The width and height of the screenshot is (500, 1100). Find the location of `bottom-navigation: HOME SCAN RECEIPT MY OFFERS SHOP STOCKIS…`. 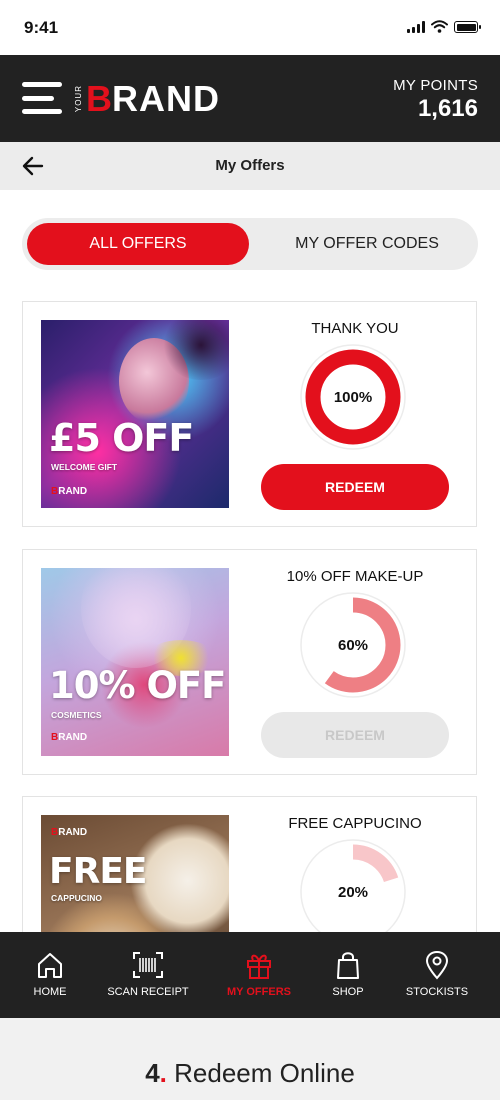

bottom-navigation: HOME SCAN RECEIPT MY OFFERS SHOP STOCKIS… is located at coordinates (250, 975).